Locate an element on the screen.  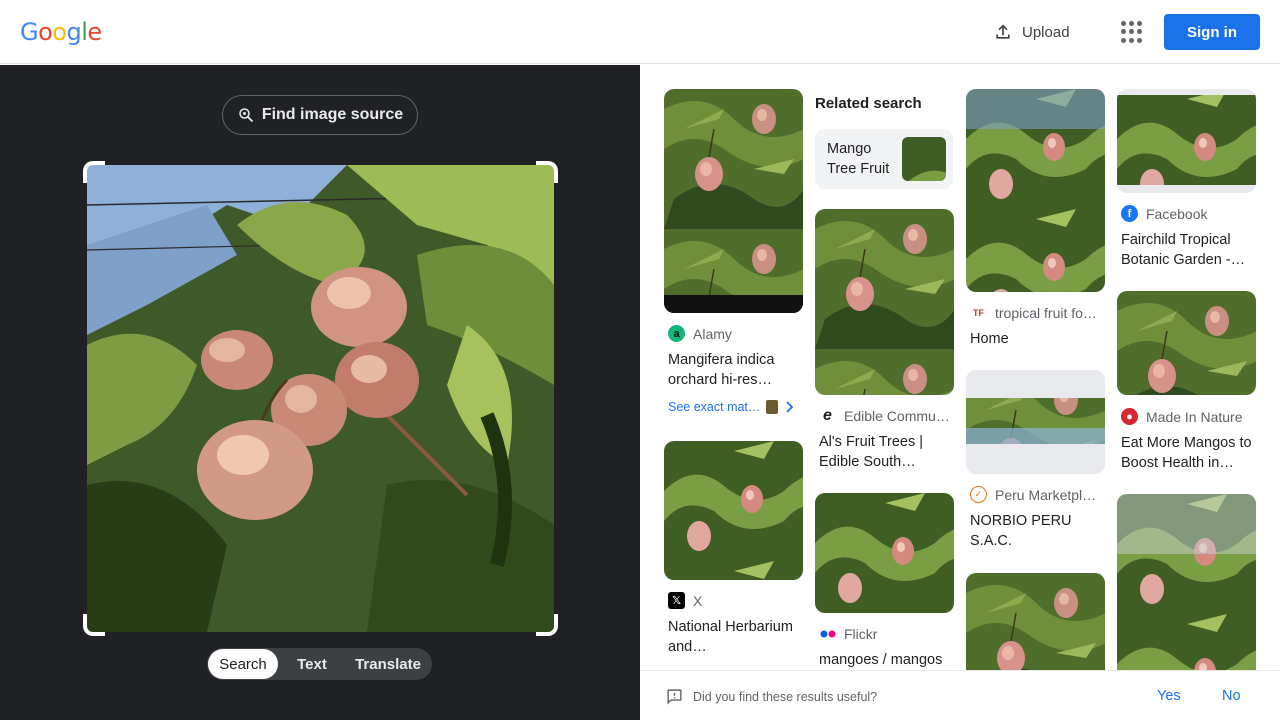
upload-label: Upload is located at coordinates (1046, 32).